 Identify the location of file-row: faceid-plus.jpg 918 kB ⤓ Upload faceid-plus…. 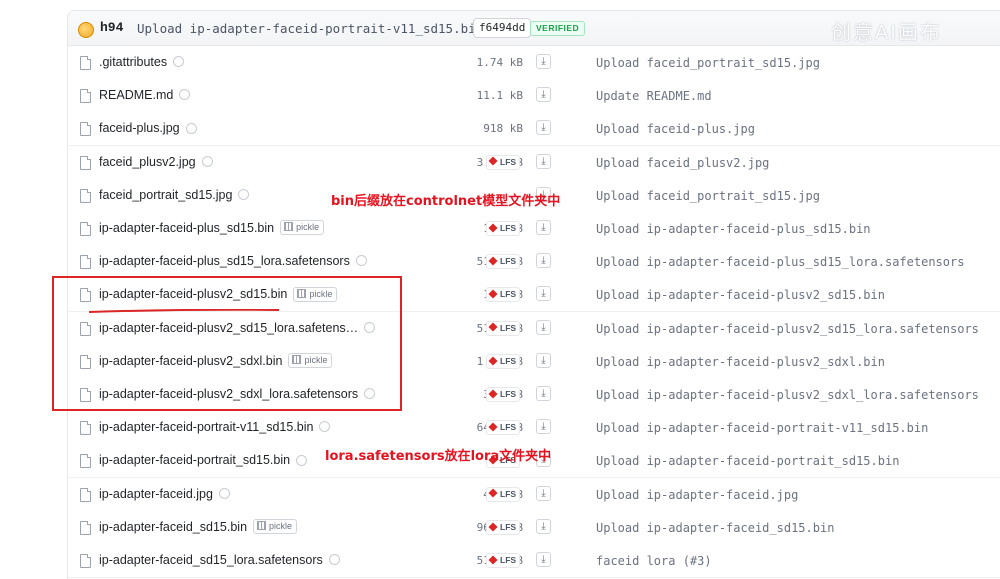
(534, 129).